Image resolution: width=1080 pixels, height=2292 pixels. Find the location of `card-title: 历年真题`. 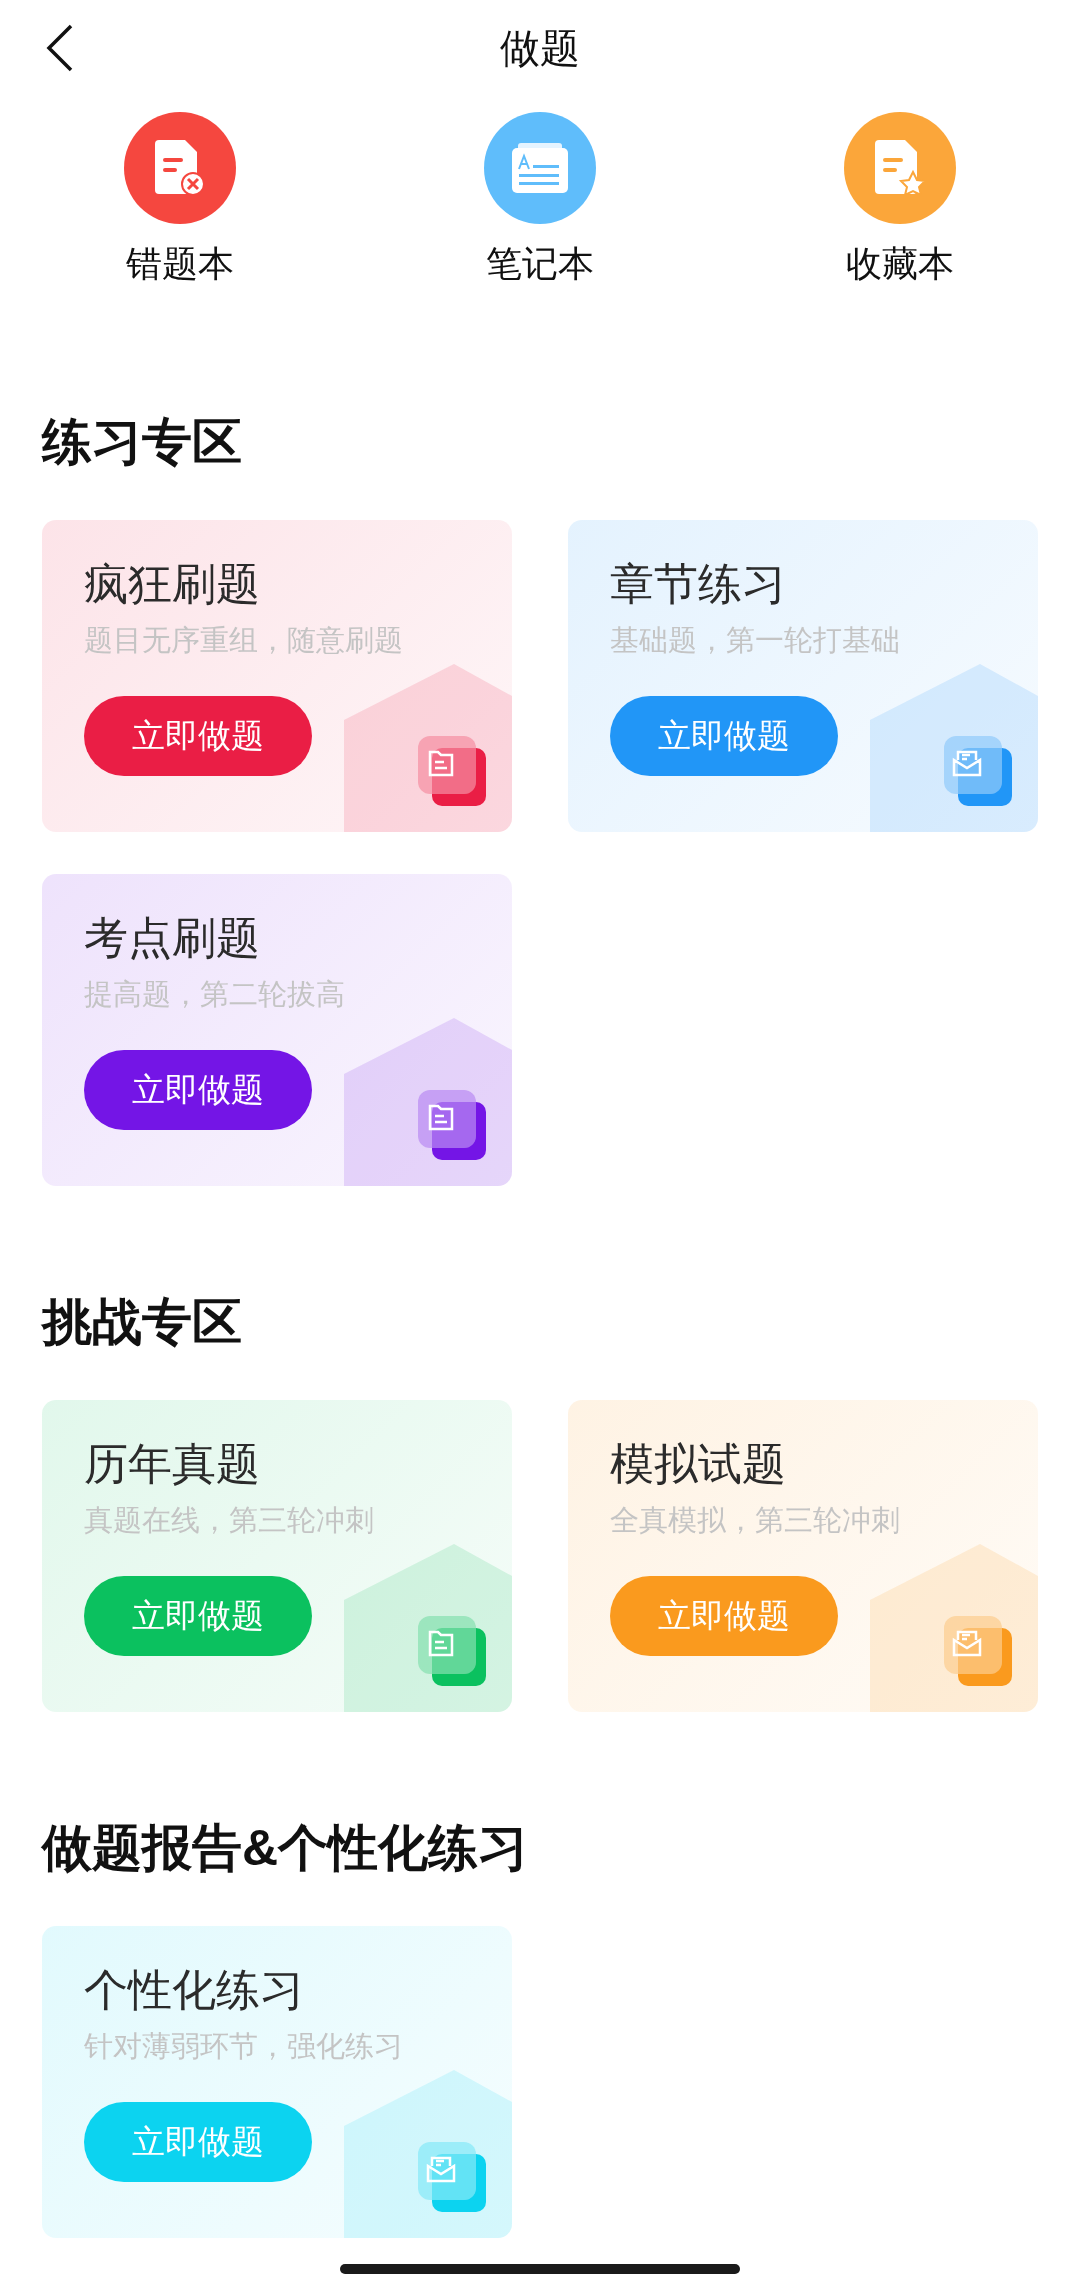

card-title: 历年真题 is located at coordinates (172, 1464).